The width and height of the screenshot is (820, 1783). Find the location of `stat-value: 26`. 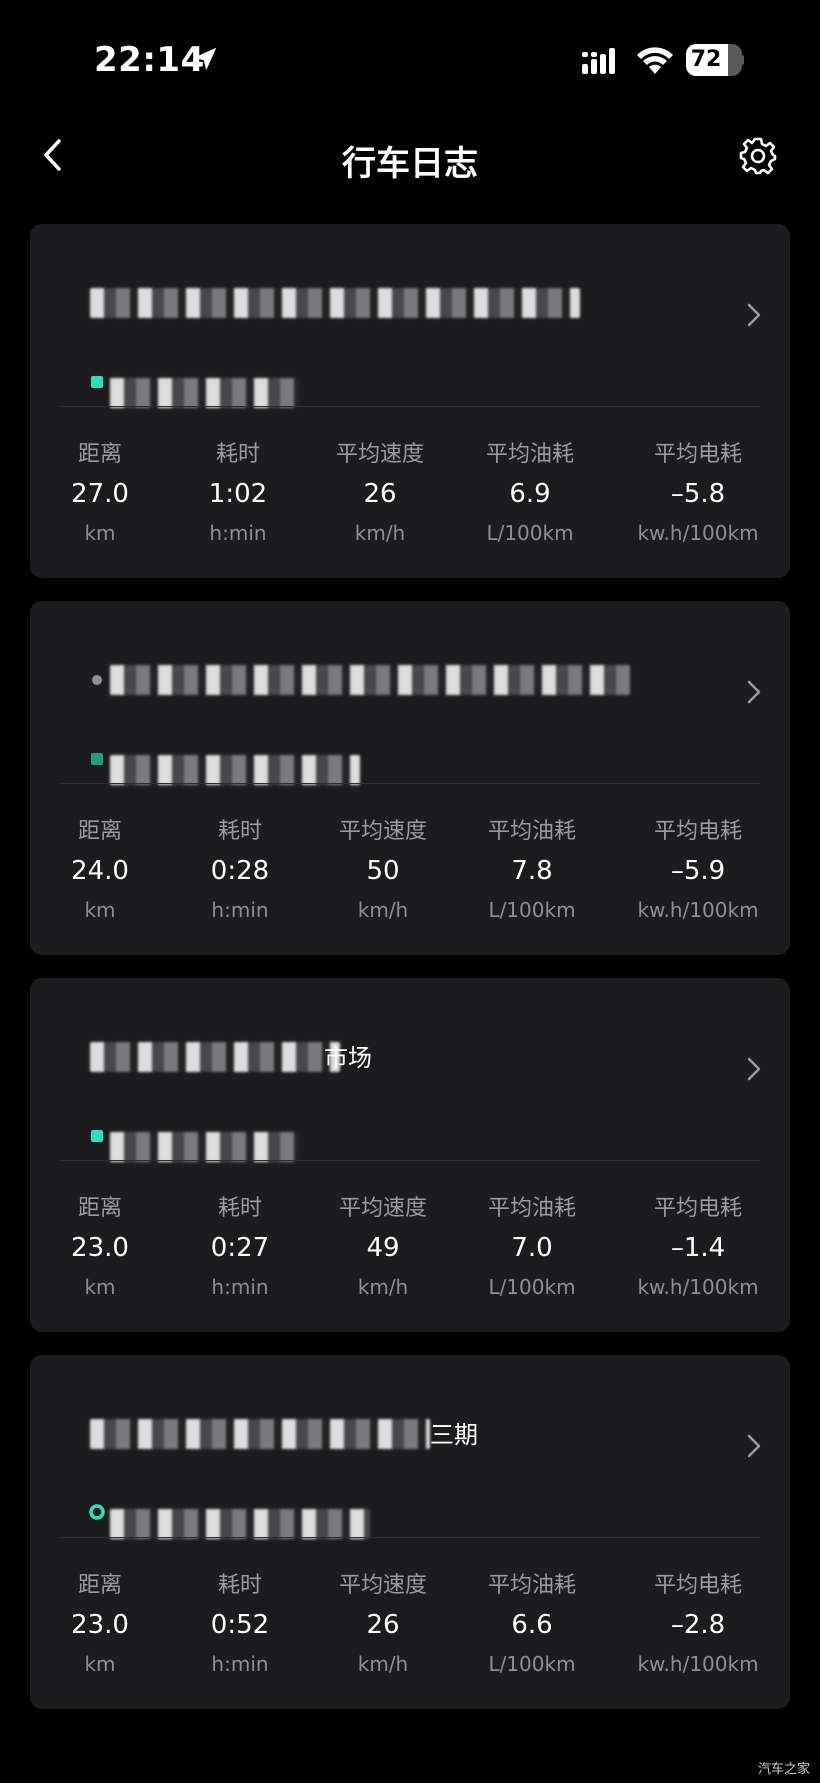

stat-value: 26 is located at coordinates (383, 1625).